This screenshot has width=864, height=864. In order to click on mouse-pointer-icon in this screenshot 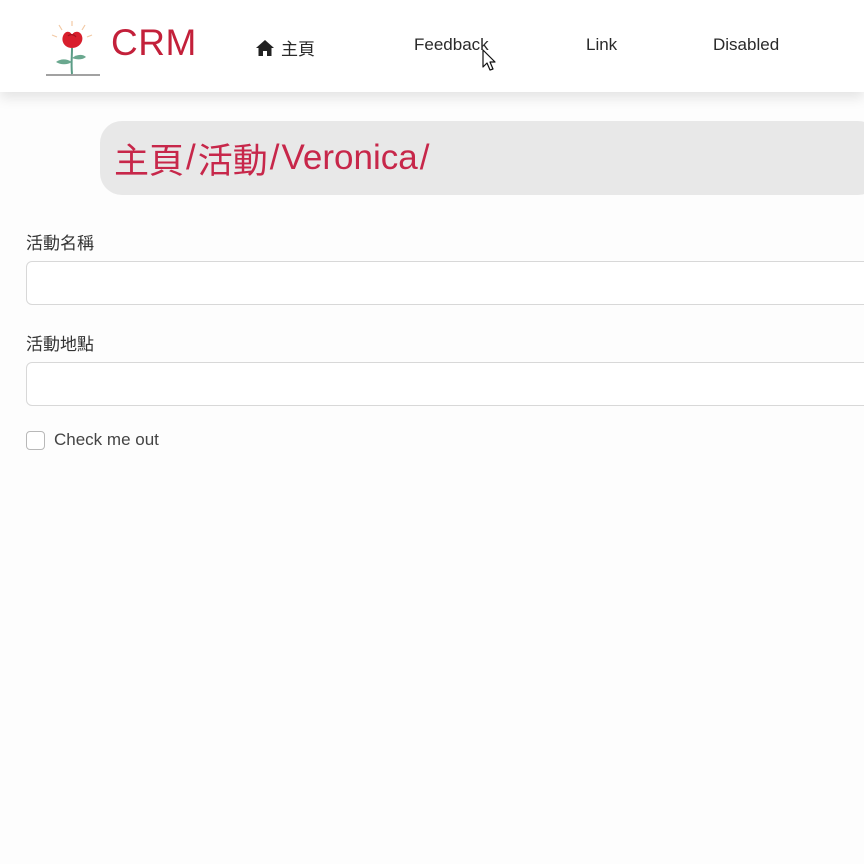, I will do `click(489, 60)`.